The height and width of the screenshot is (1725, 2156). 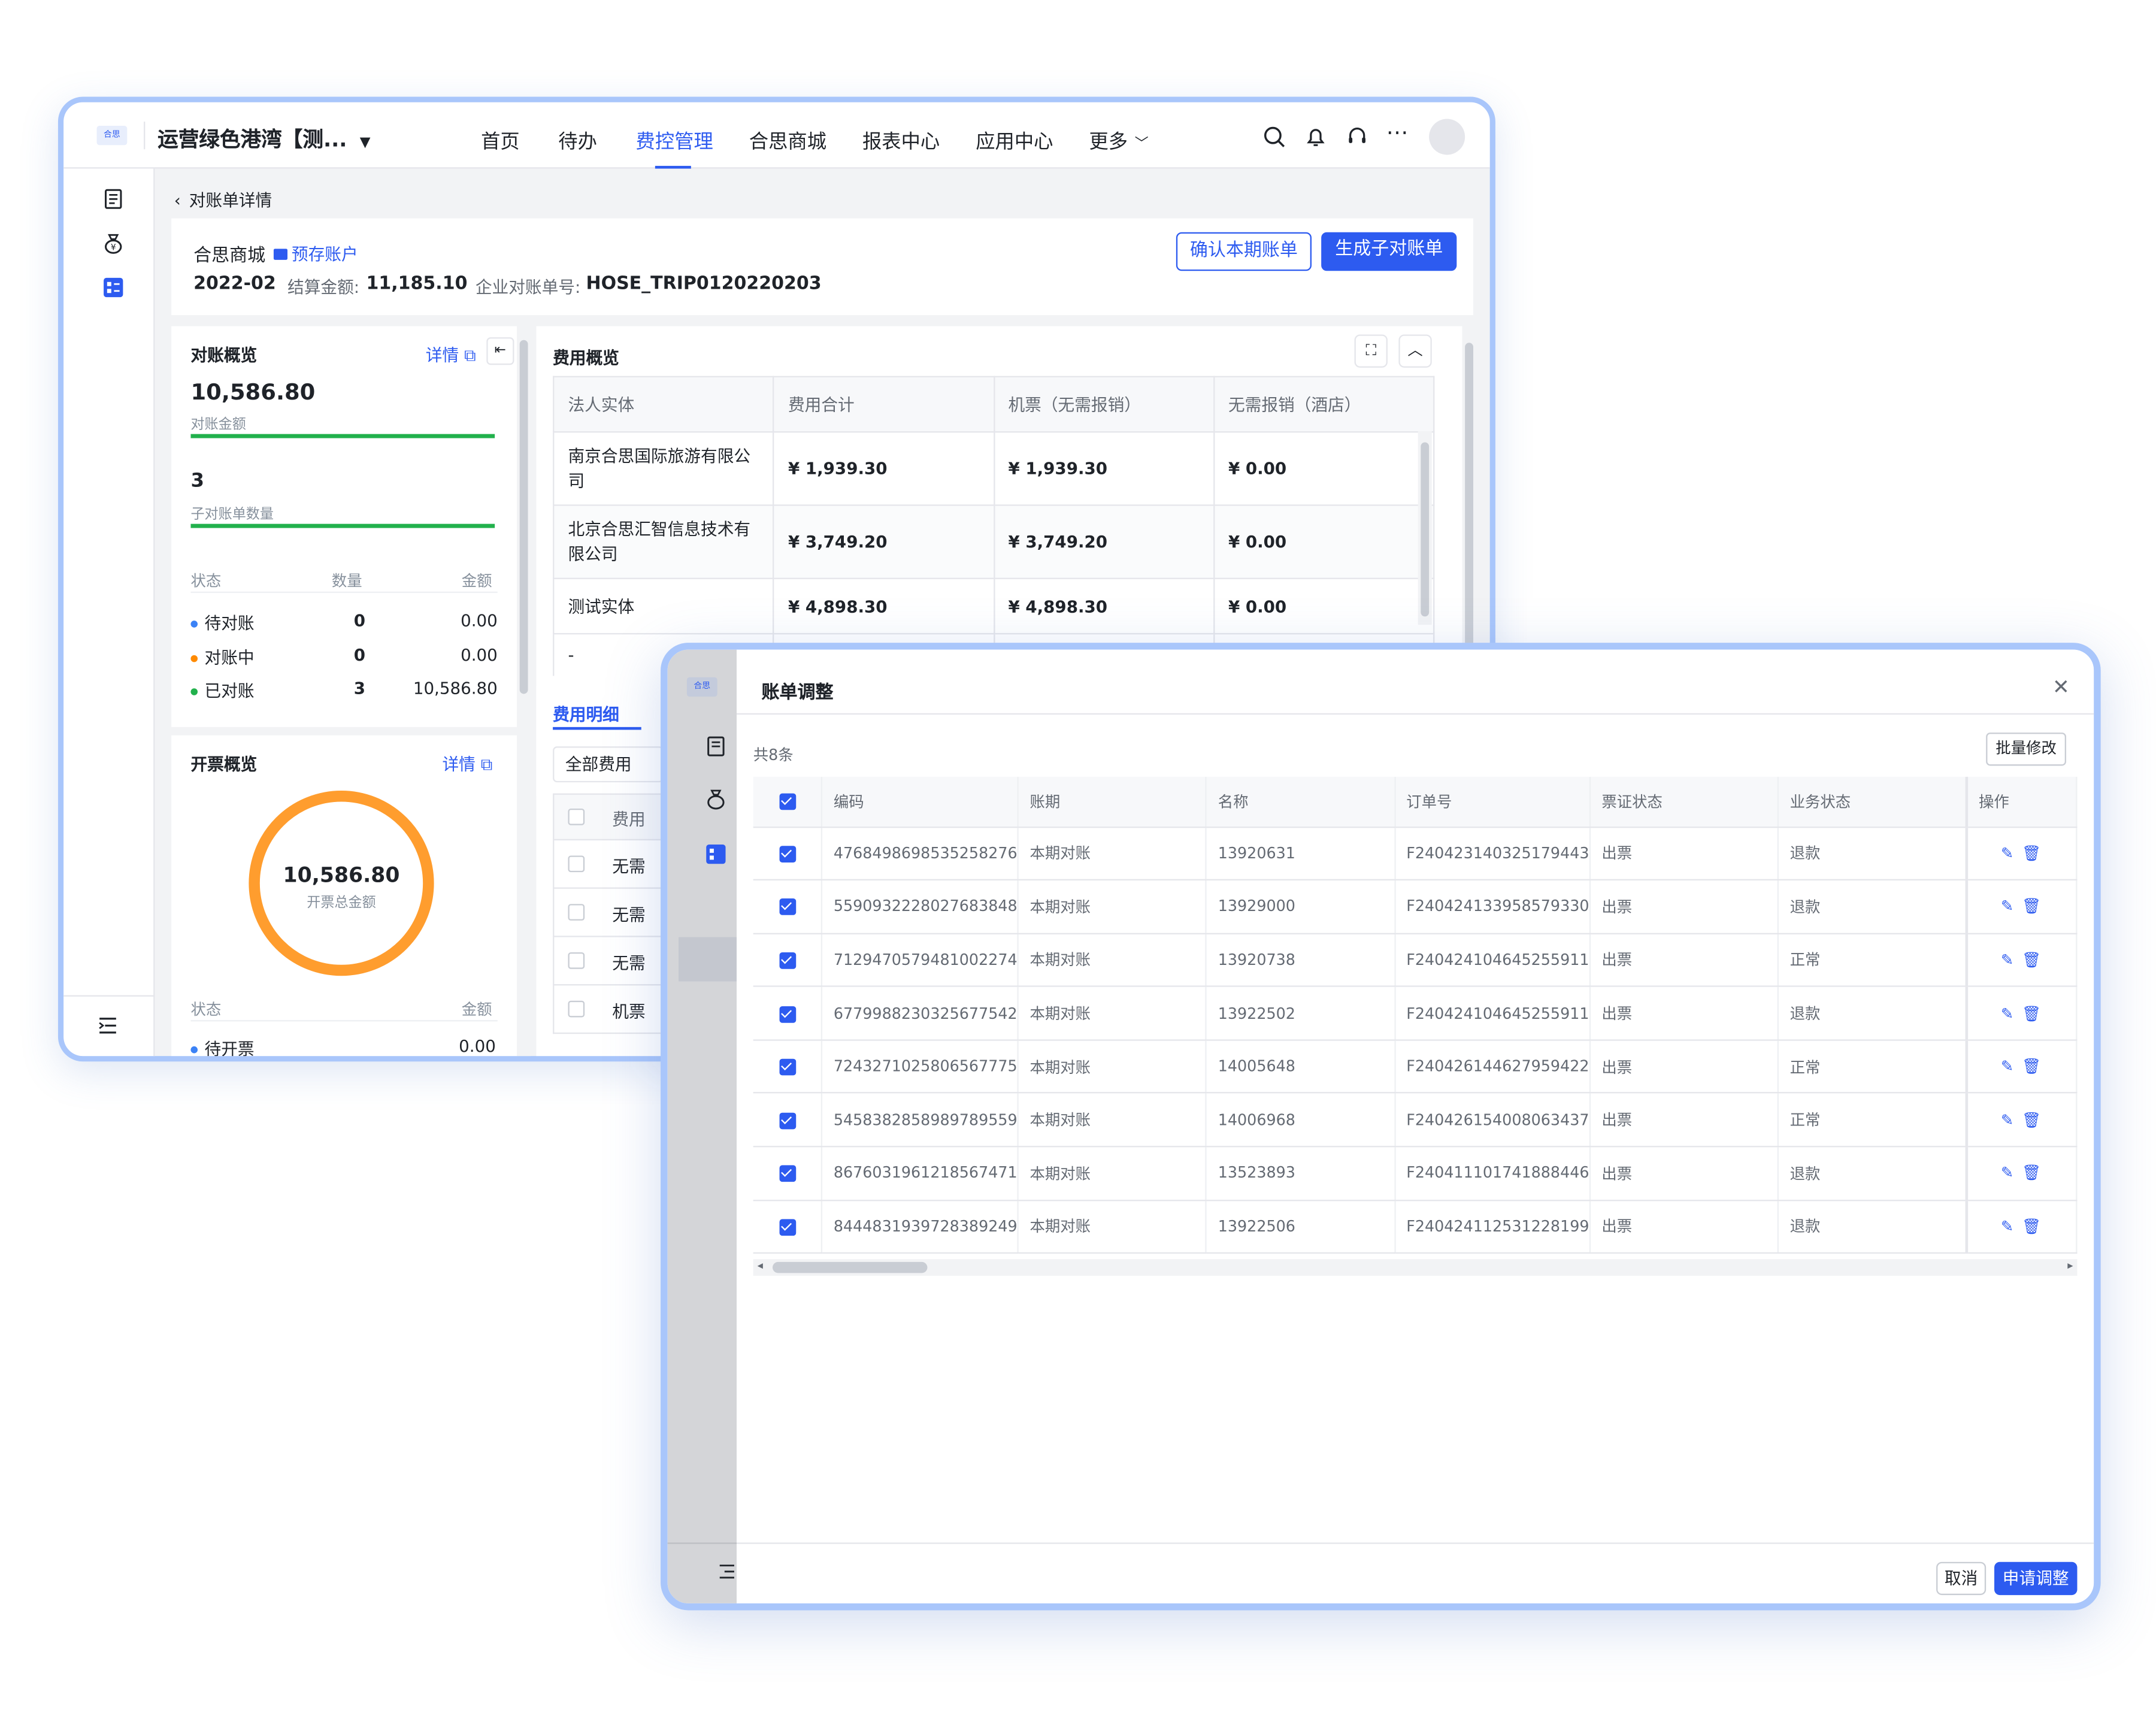 What do you see at coordinates (2036, 1578) in the screenshot?
I see `apply-adjust-button: 申请调整` at bounding box center [2036, 1578].